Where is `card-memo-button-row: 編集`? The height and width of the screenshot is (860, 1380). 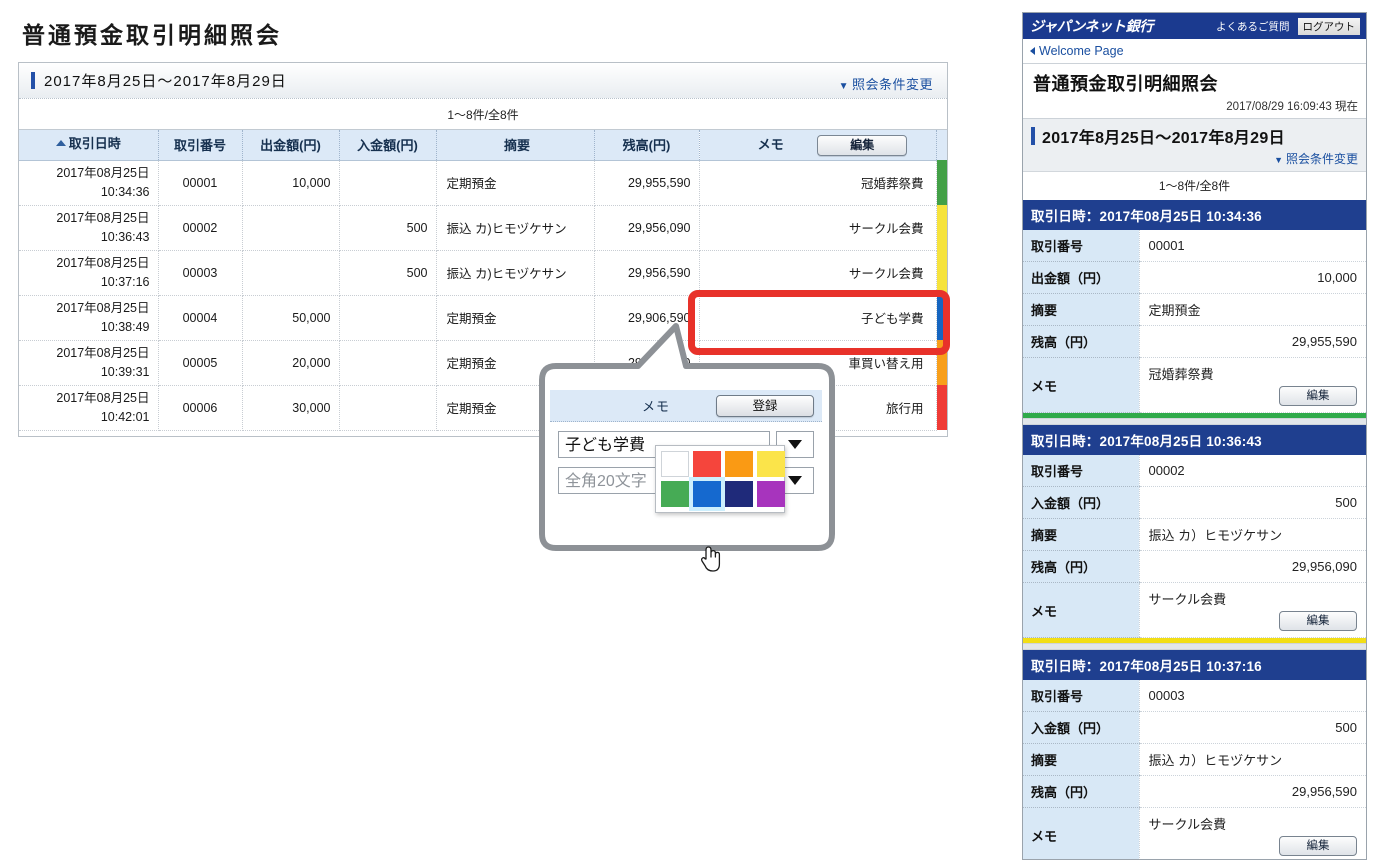 card-memo-button-row: 編集 is located at coordinates (1253, 846).